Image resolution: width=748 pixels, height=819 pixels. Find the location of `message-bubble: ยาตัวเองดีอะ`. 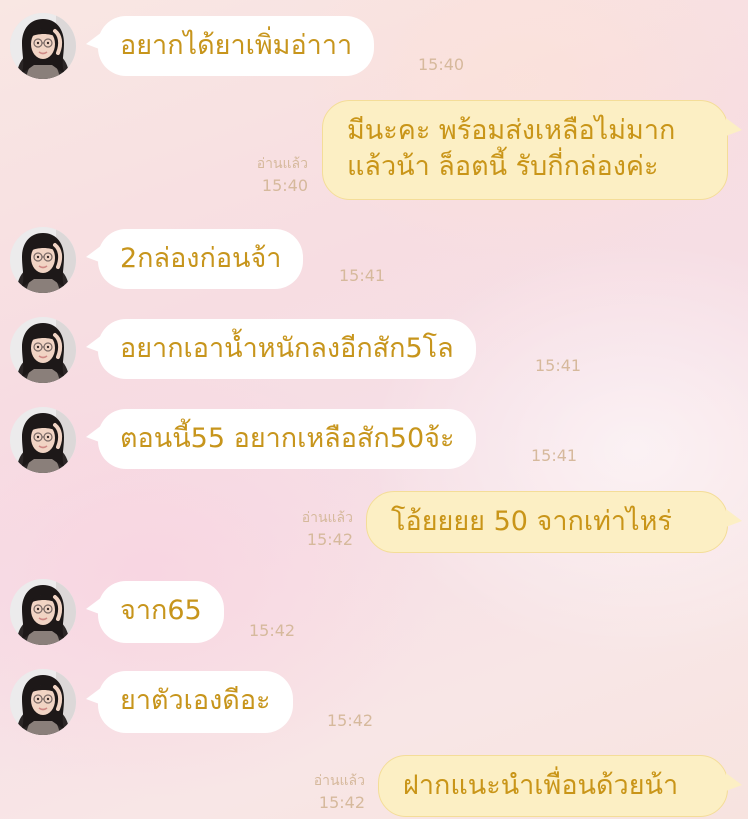

message-bubble: ยาตัวเองดีอะ is located at coordinates (195, 702).